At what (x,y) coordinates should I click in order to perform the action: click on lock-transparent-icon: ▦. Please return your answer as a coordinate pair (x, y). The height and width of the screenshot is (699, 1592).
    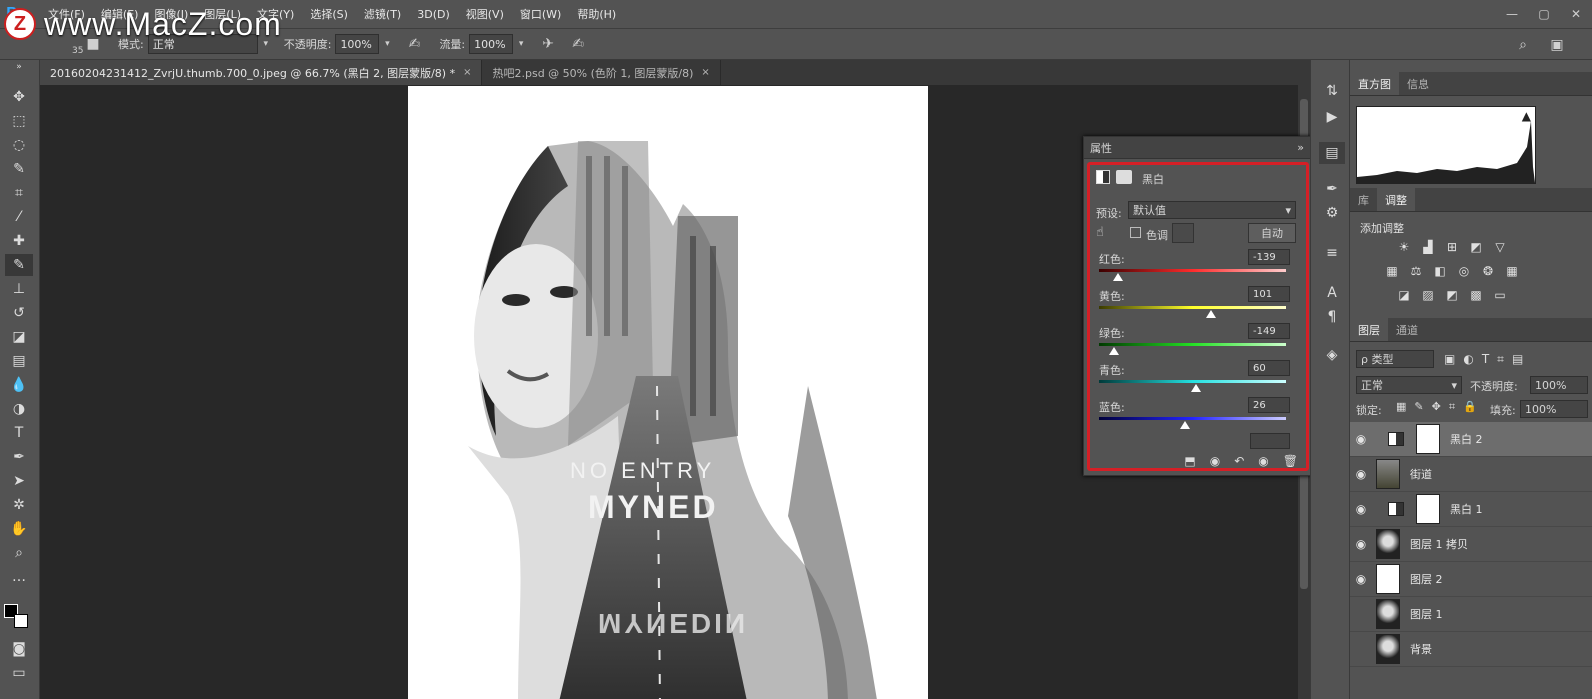
    Looking at the image, I should click on (1401, 407).